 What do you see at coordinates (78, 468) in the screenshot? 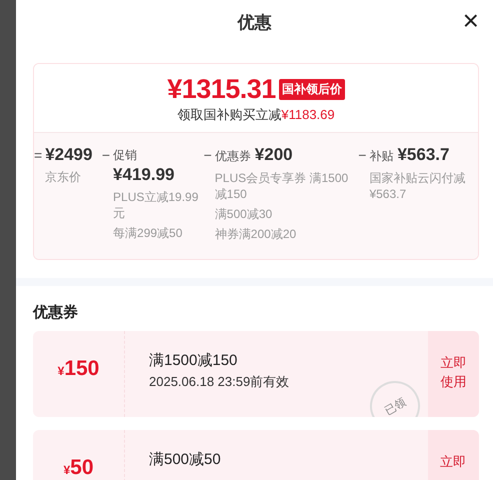
I see `coupon-value: ¥50` at bounding box center [78, 468].